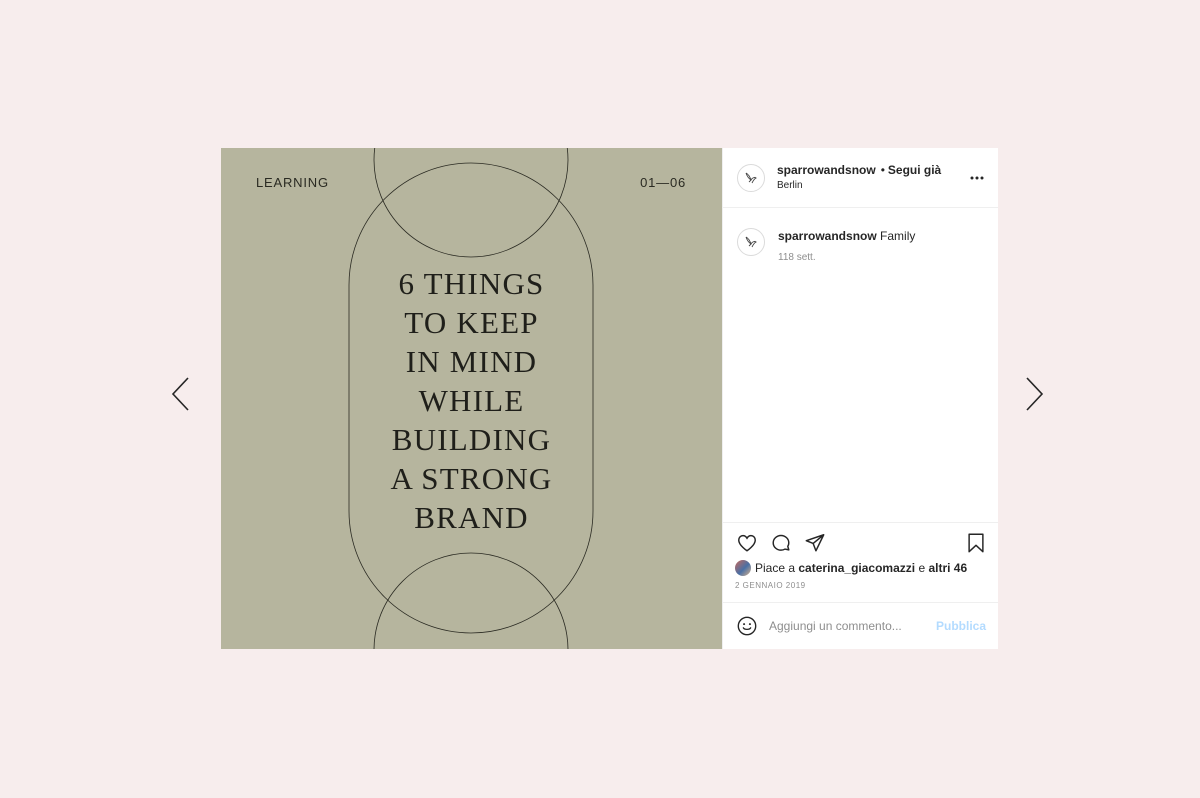 The height and width of the screenshot is (798, 1200). I want to click on likes-text: Piace a caterina_giacomazzi e altri 46, so click(861, 568).